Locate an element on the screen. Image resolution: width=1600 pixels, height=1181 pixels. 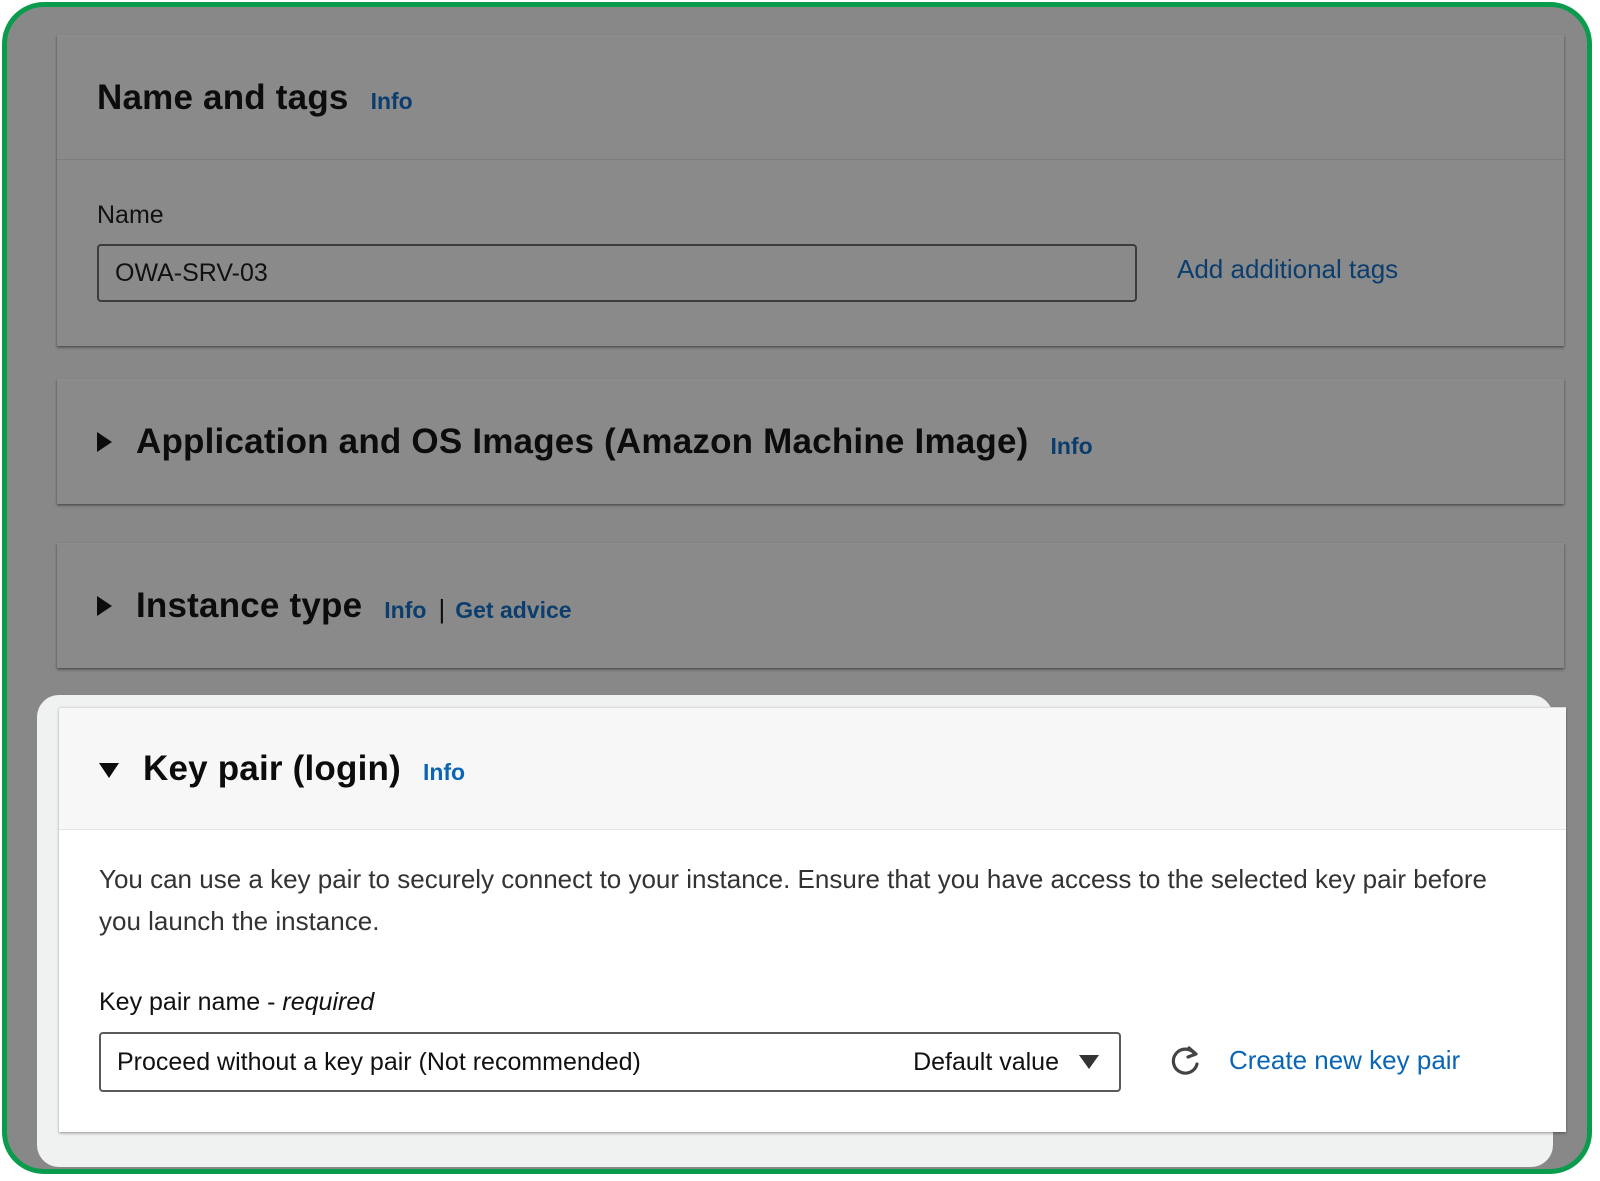
instance-type-info-link: Info is located at coordinates (405, 610).